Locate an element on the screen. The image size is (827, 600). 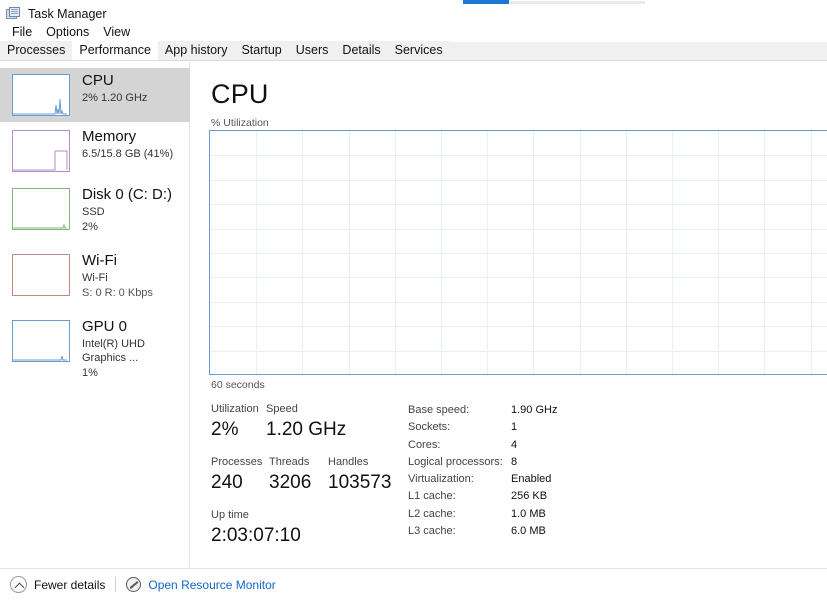
sidebar-item-disk-title: Disk 0 (C: D:) is located at coordinates (127, 194).